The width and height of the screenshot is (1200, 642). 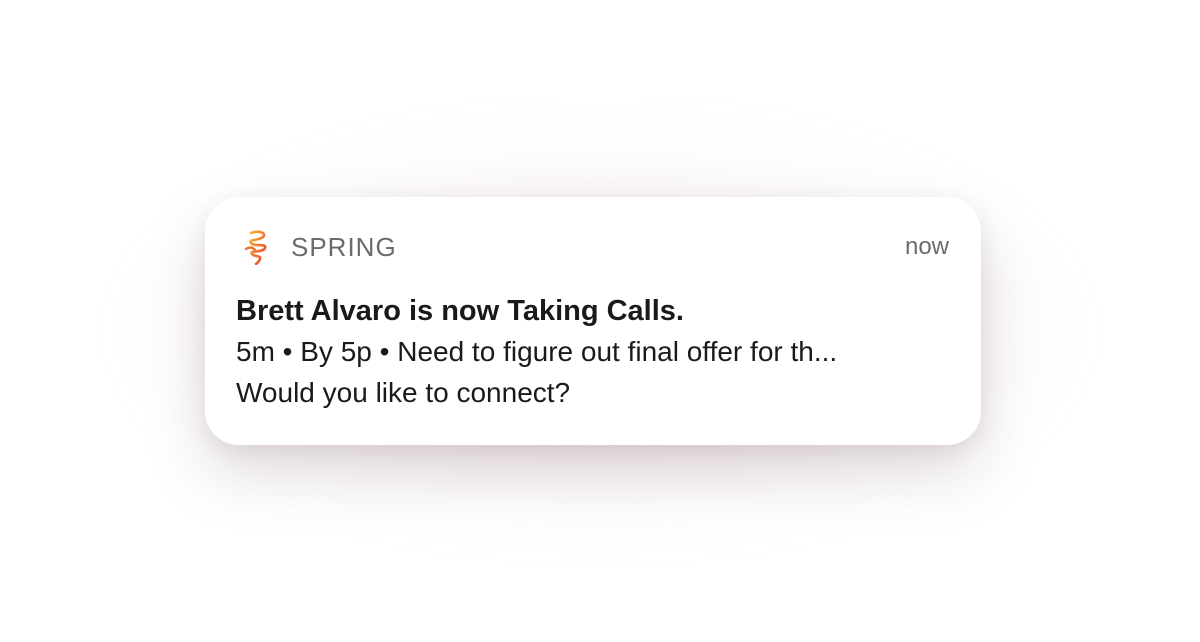 I want to click on notification-timestamp: now, so click(x=926, y=246).